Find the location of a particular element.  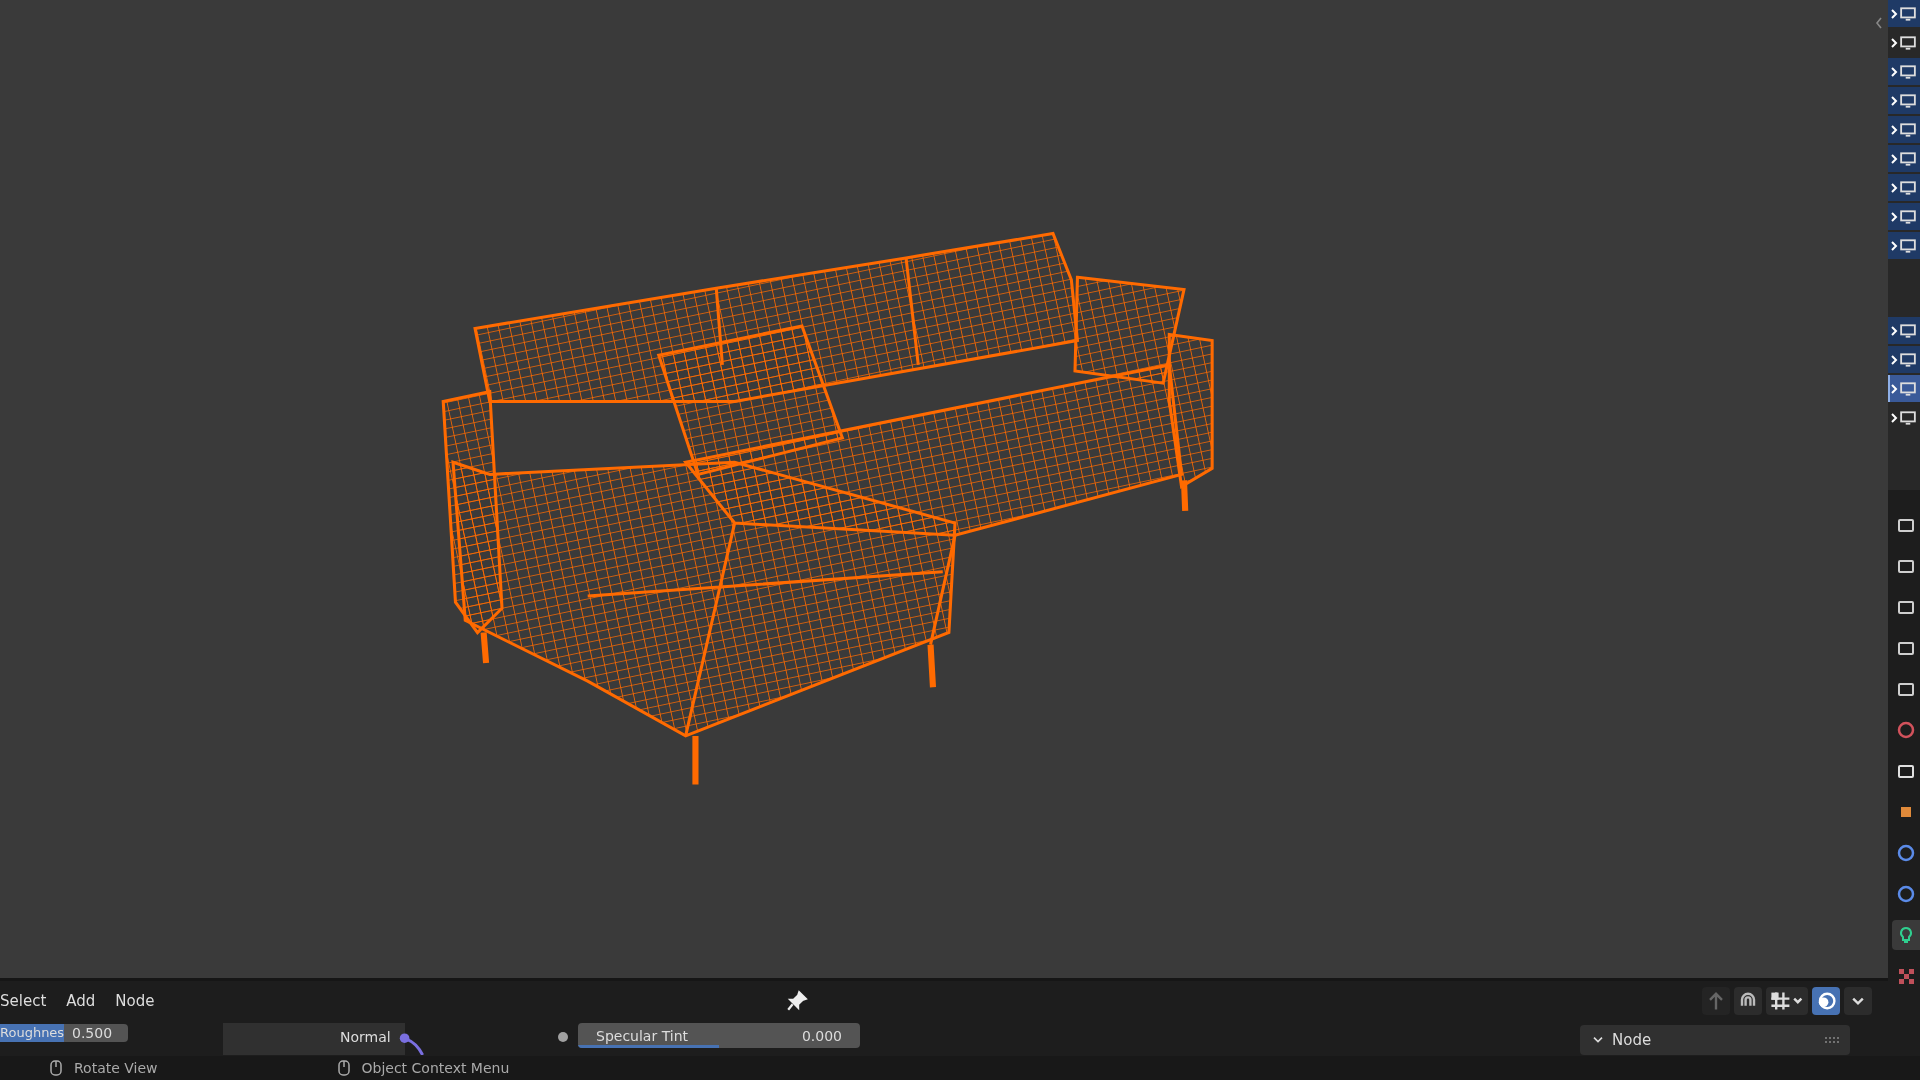

field-label: Roughnes is located at coordinates (32, 1032).